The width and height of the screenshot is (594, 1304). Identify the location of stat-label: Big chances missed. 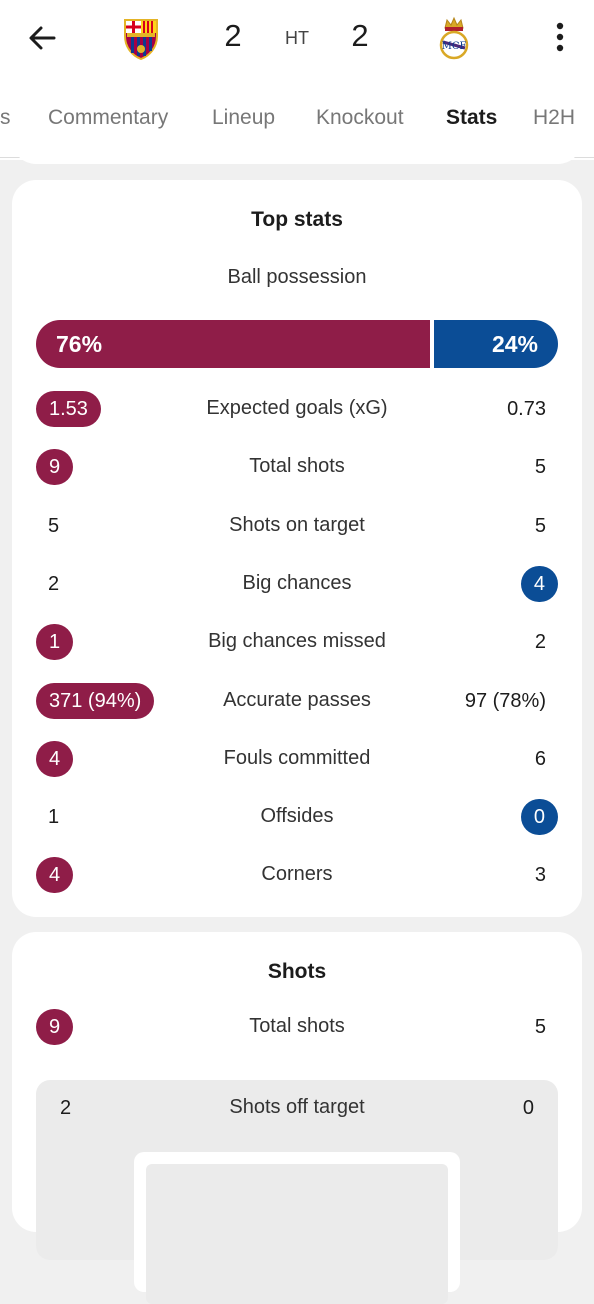
(297, 641).